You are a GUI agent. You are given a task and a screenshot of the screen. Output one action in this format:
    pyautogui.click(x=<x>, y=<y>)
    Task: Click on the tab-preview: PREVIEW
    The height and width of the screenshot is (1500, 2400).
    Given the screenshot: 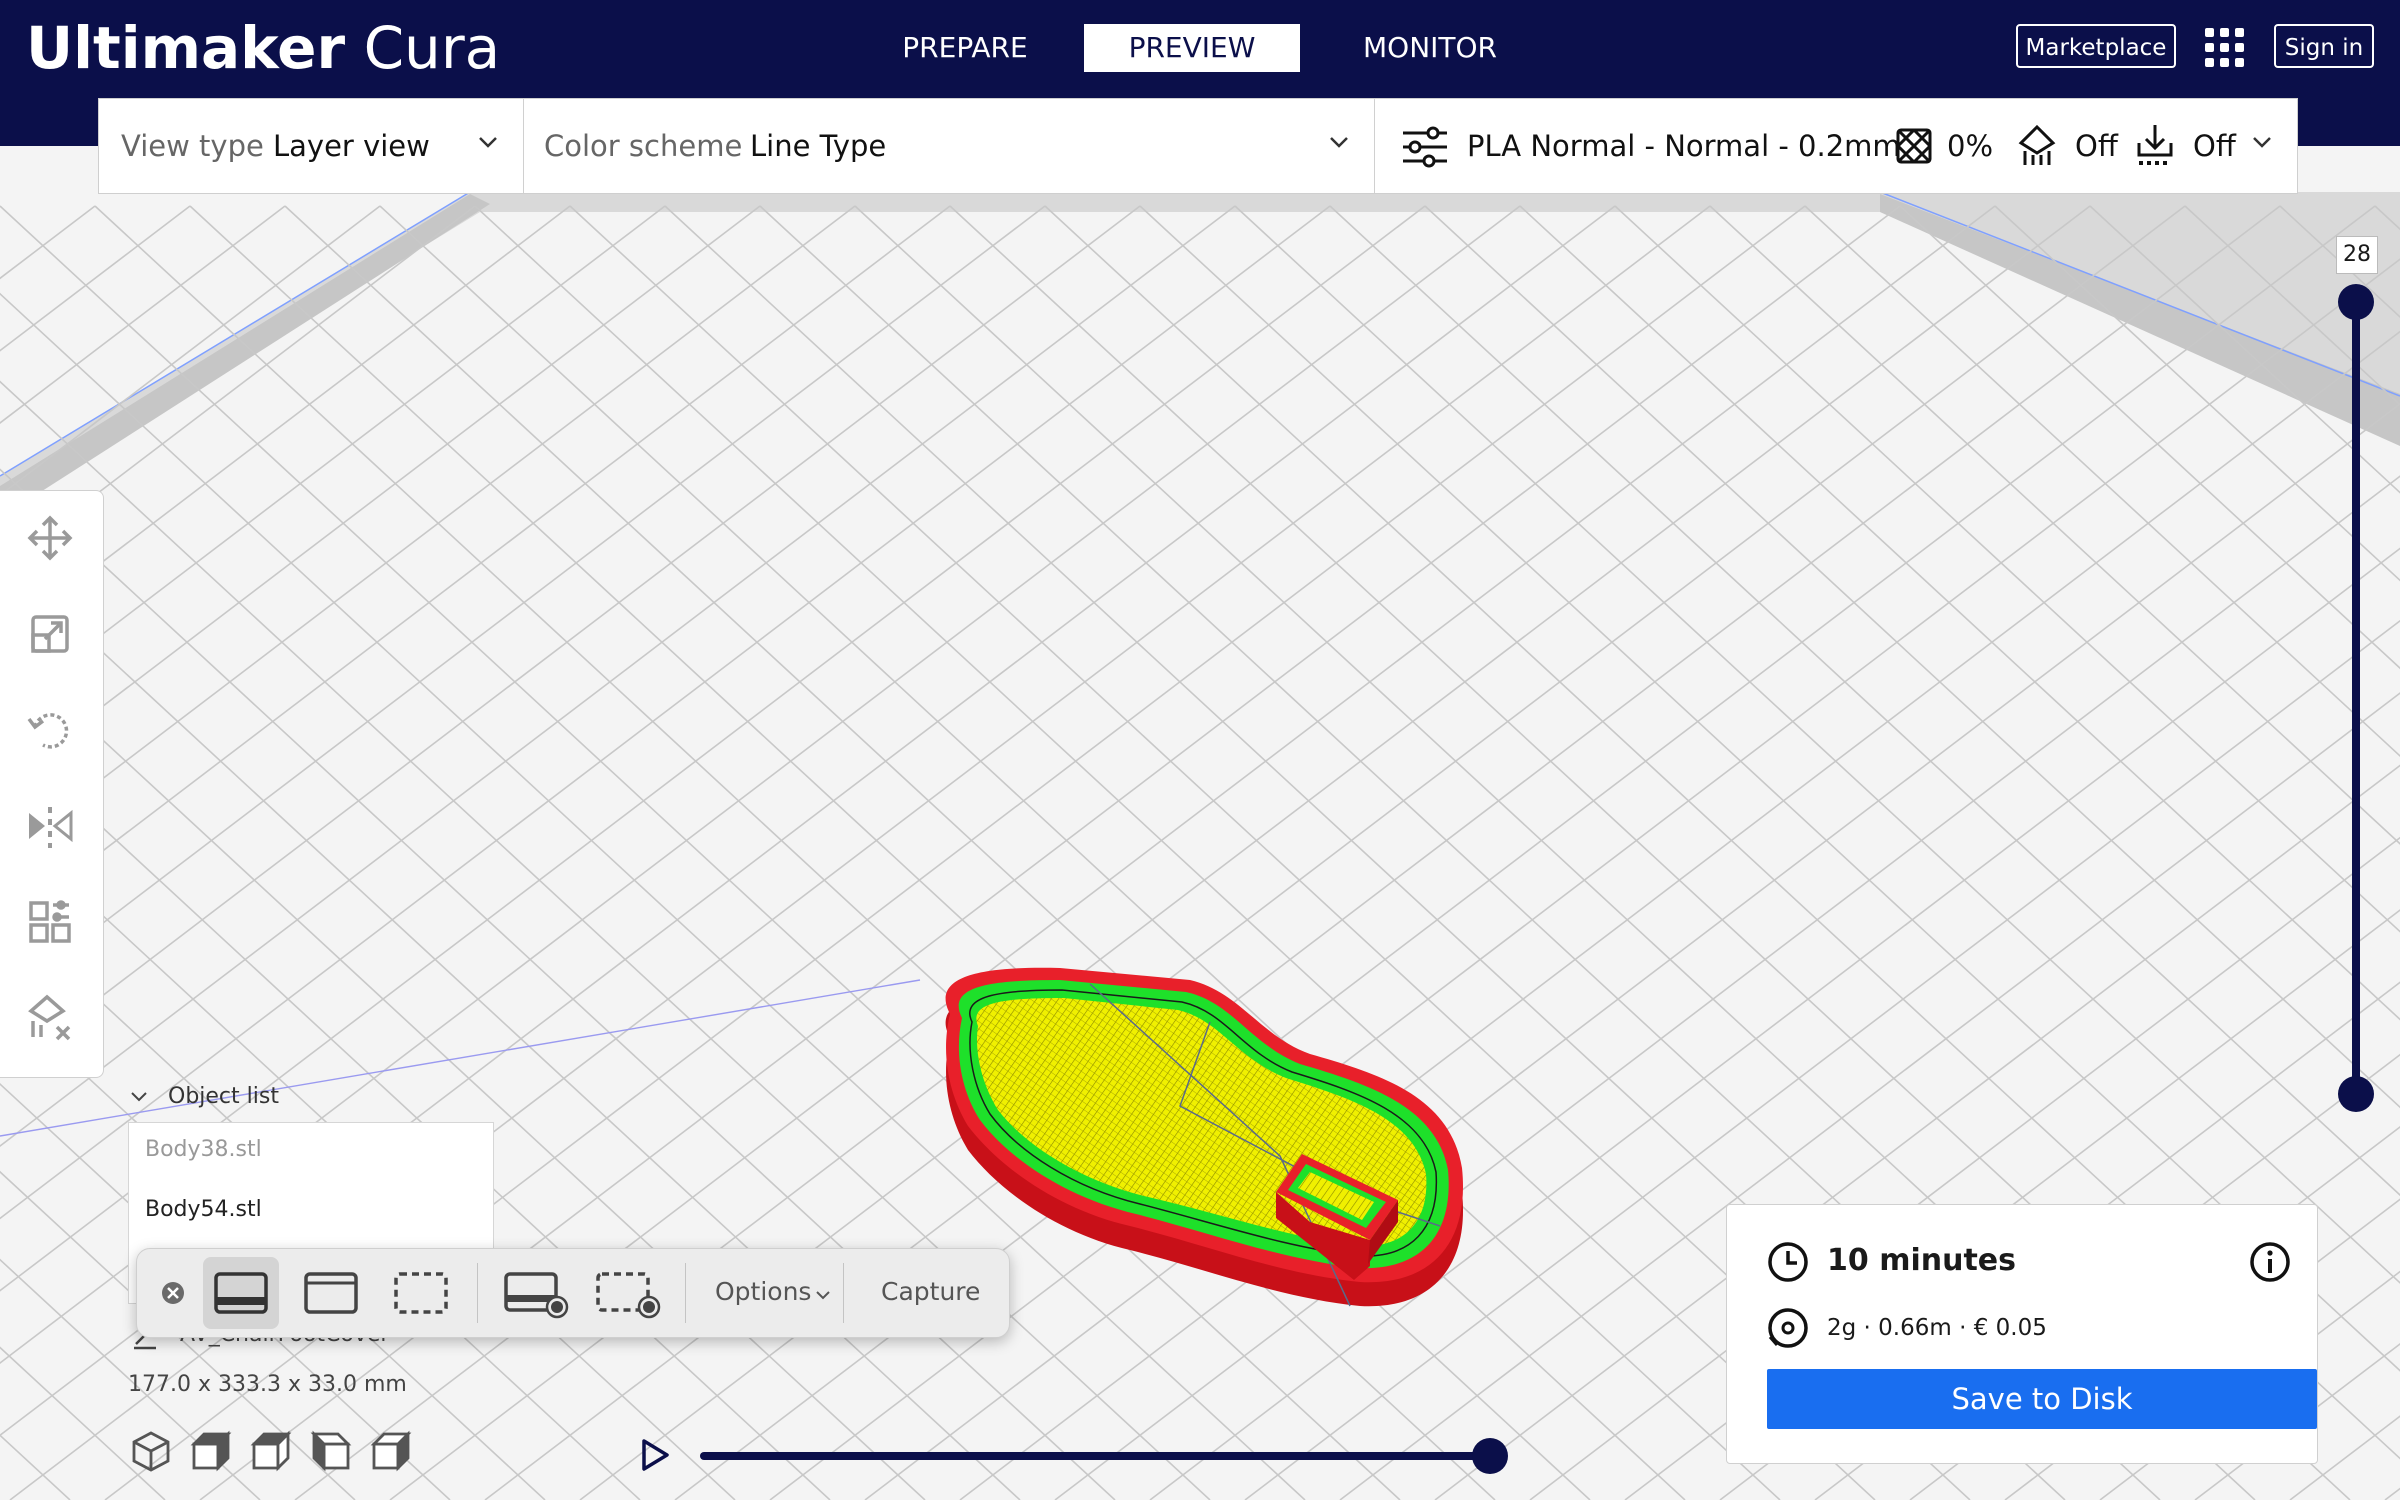 What is the action you would take?
    pyautogui.click(x=1192, y=48)
    